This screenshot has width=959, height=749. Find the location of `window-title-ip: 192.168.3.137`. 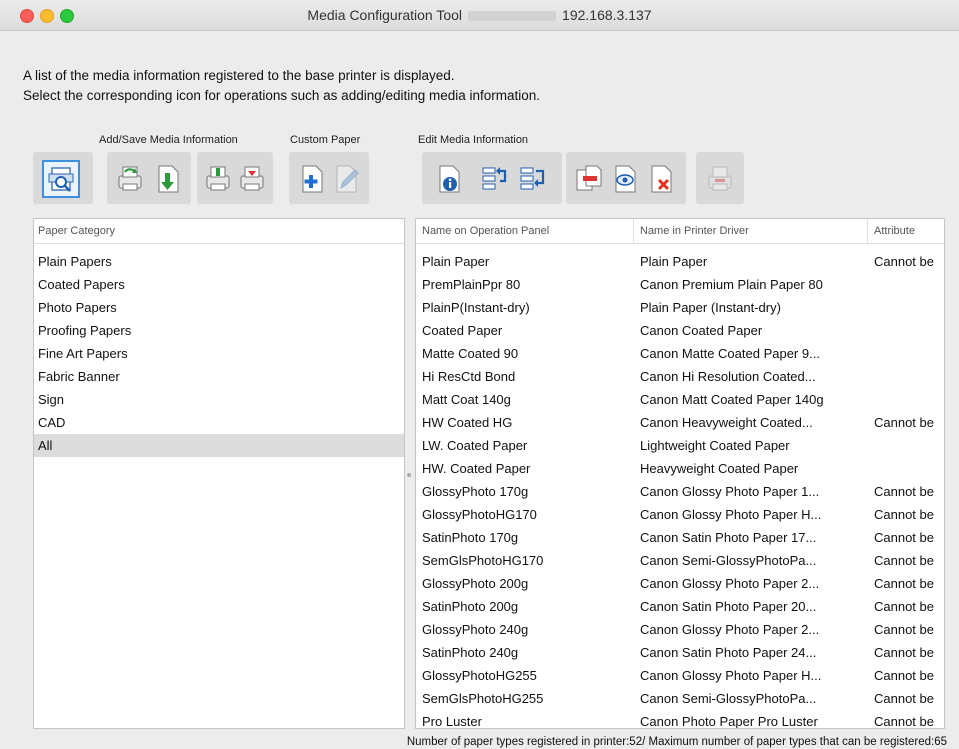

window-title-ip: 192.168.3.137 is located at coordinates (607, 15).